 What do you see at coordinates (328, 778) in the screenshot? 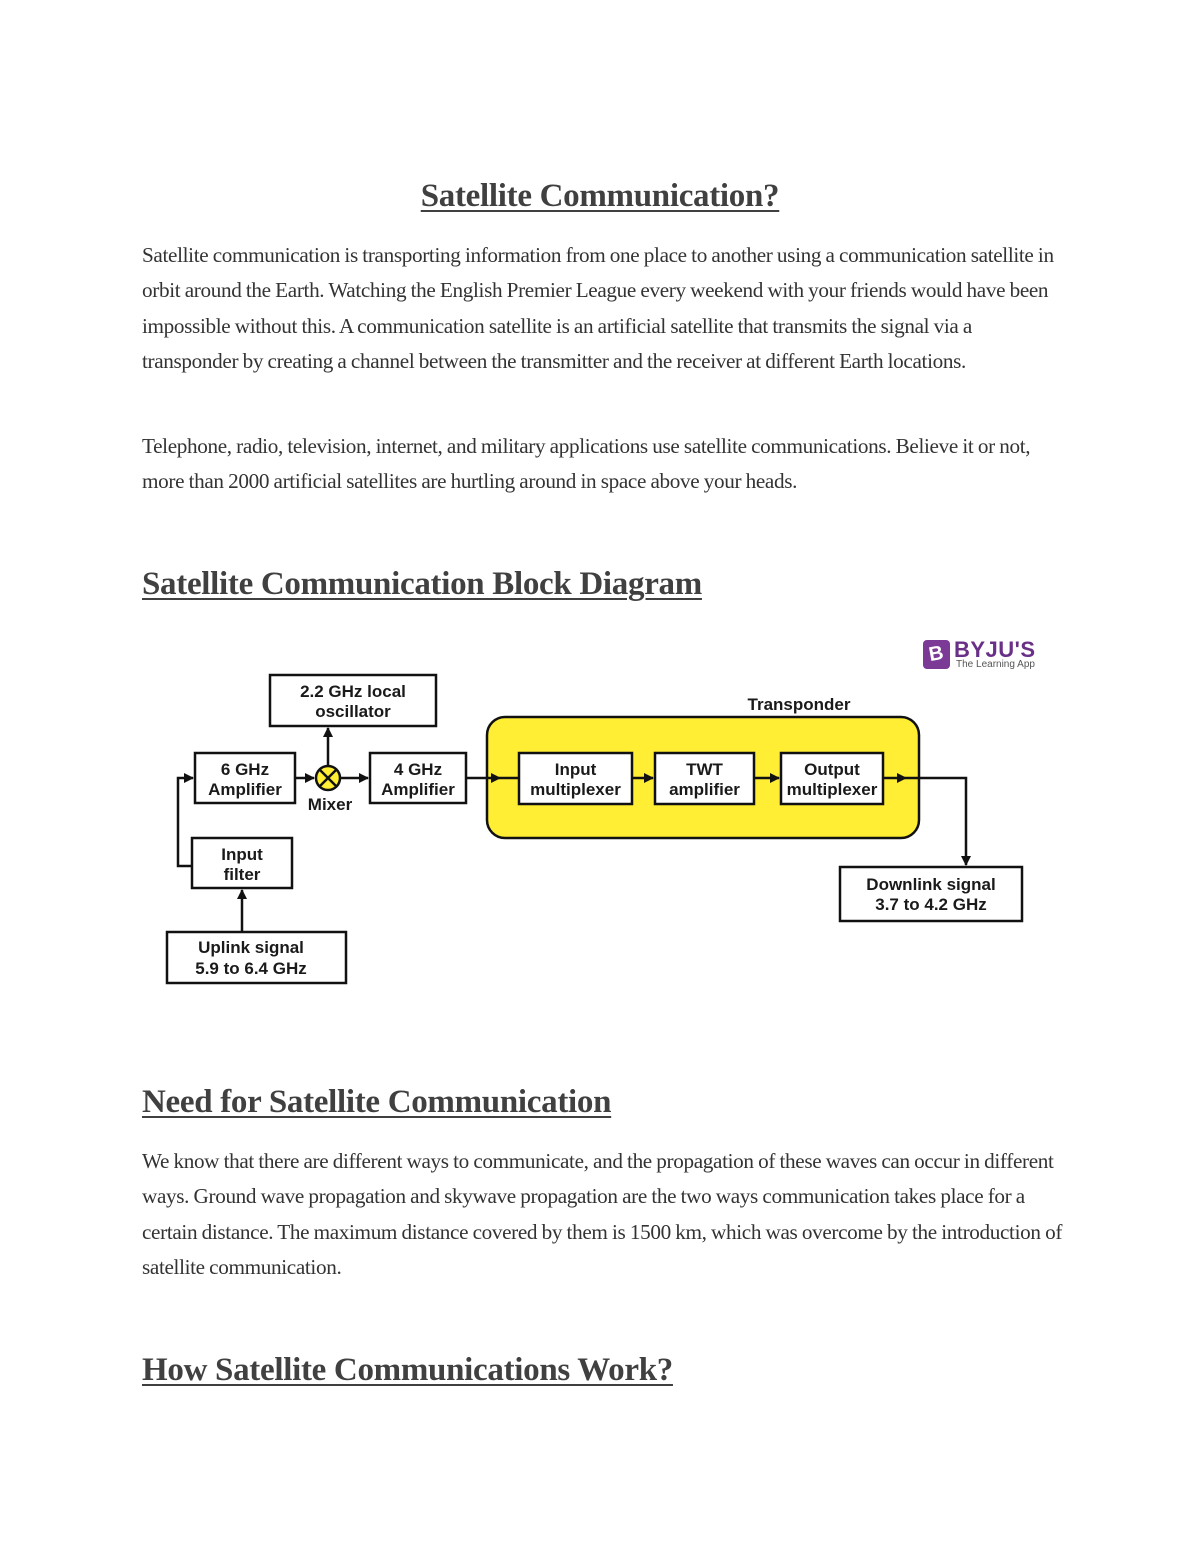
I see `mixer-icon` at bounding box center [328, 778].